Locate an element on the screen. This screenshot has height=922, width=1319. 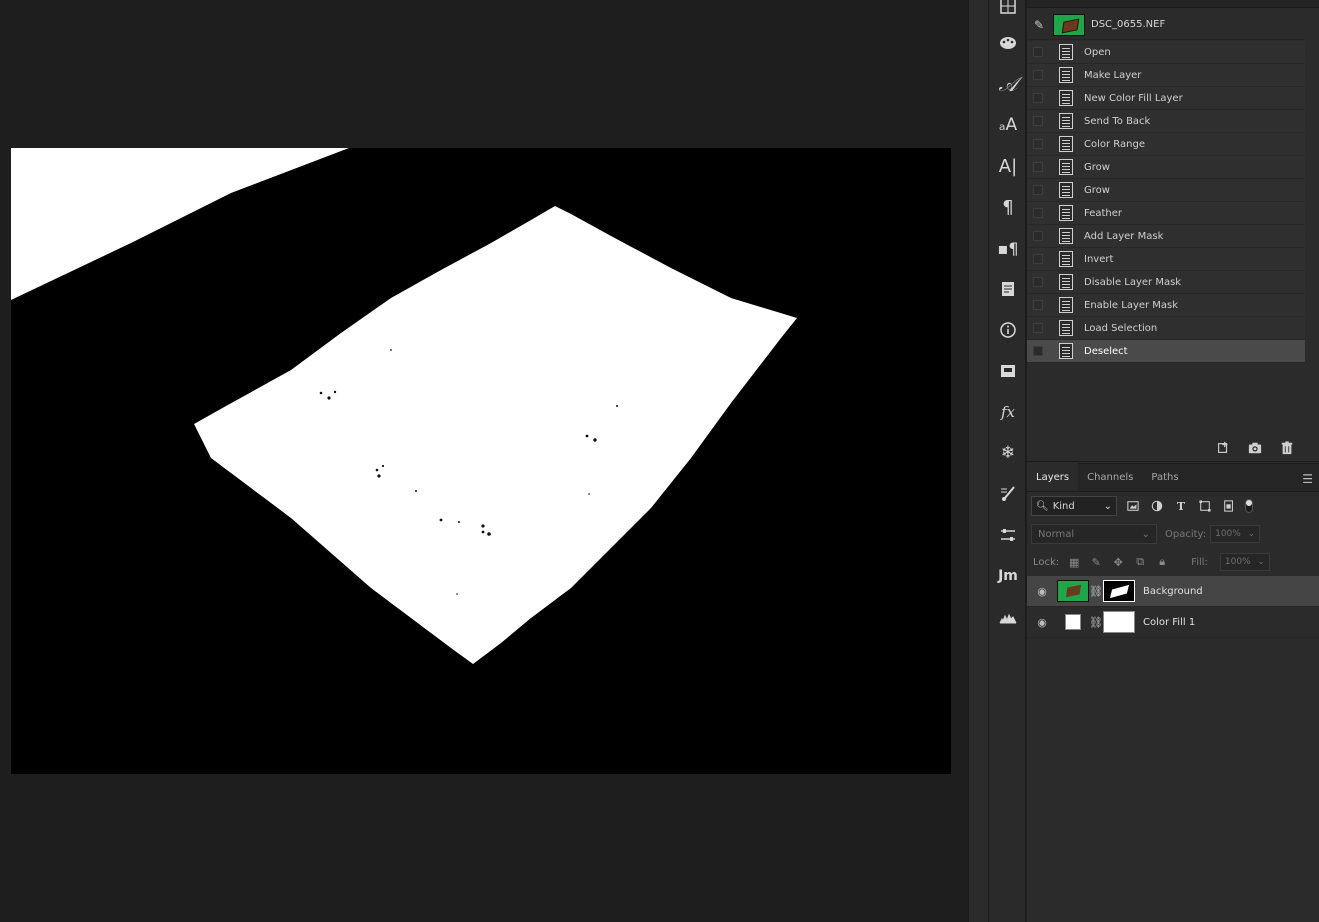
notes-icon is located at coordinates (1008, 289).